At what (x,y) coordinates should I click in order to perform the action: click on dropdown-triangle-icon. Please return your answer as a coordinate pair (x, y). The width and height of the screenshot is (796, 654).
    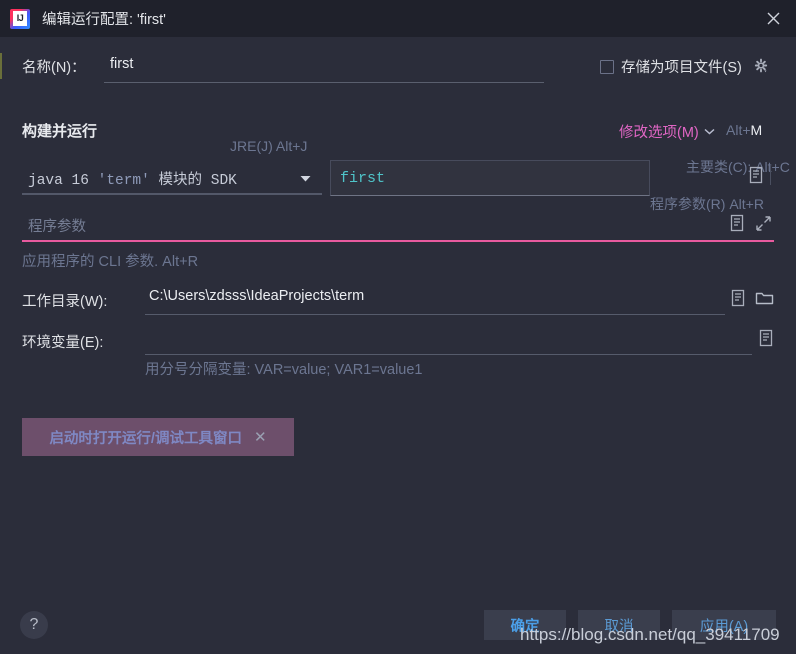
    Looking at the image, I should click on (305, 178).